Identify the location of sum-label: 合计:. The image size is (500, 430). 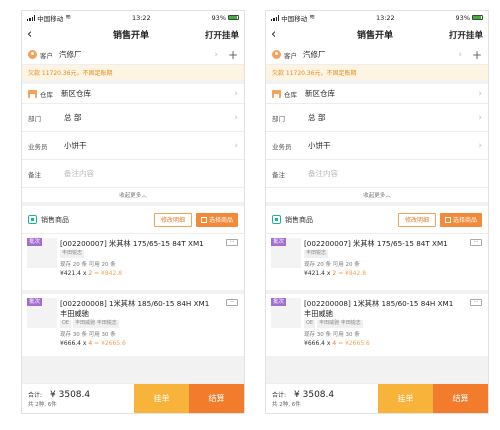
(35, 395).